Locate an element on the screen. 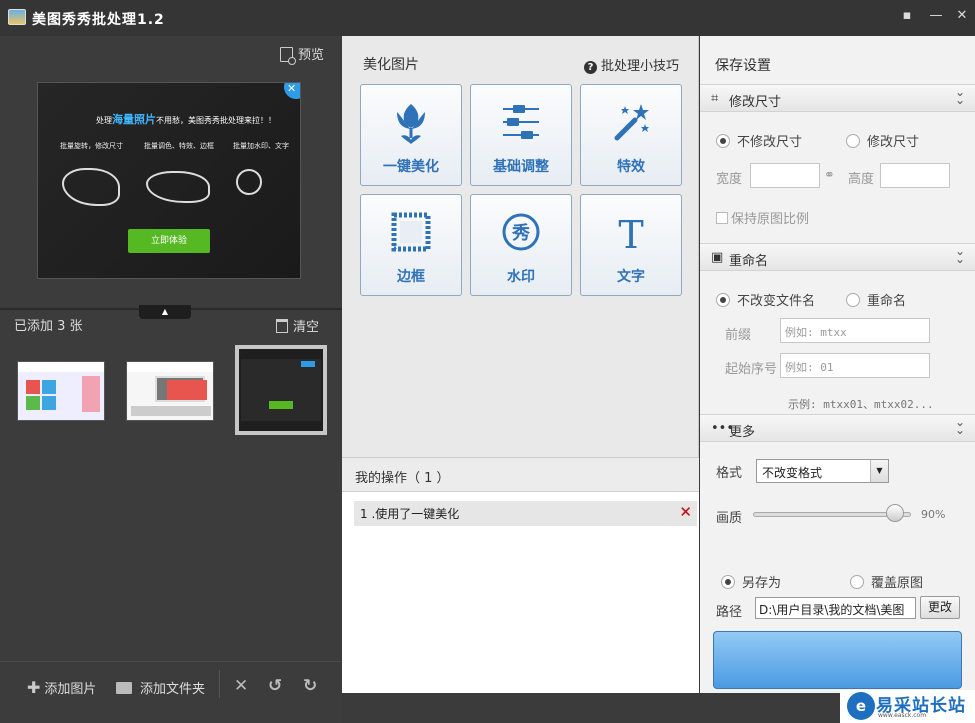  tool-text: T 文字 is located at coordinates (631, 245).